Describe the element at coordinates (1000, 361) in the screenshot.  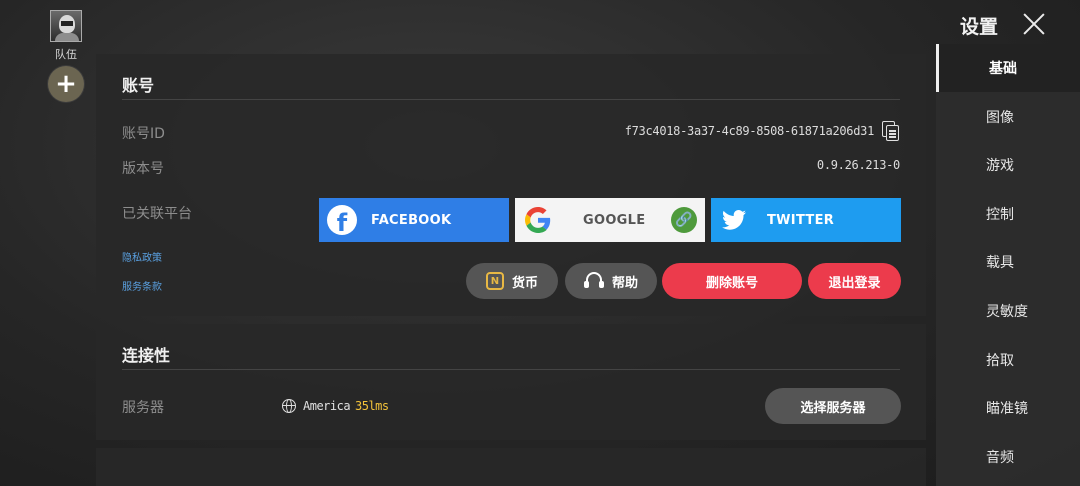
I see `nav-item-label: 拾取` at that location.